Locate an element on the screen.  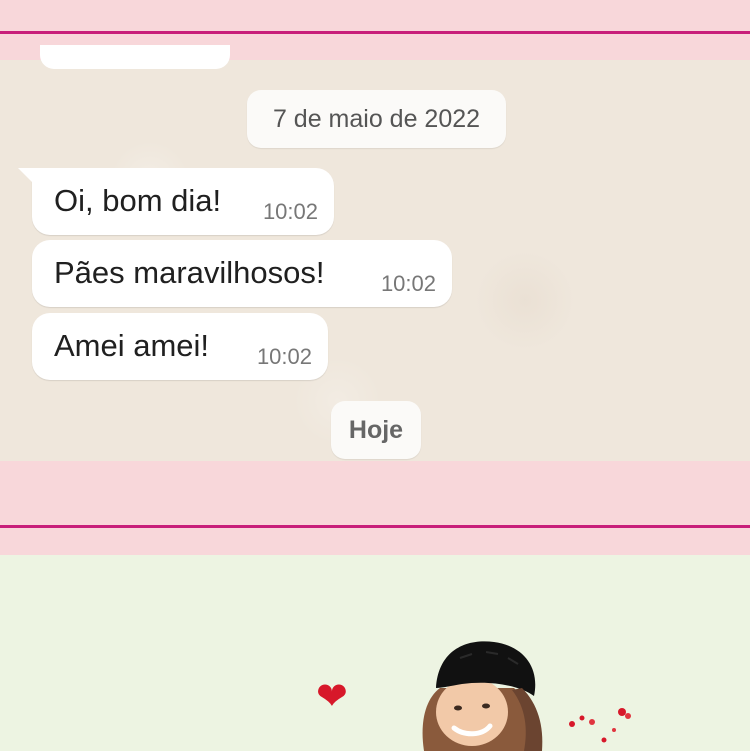
message-text: Amei amei! is located at coordinates (132, 345).